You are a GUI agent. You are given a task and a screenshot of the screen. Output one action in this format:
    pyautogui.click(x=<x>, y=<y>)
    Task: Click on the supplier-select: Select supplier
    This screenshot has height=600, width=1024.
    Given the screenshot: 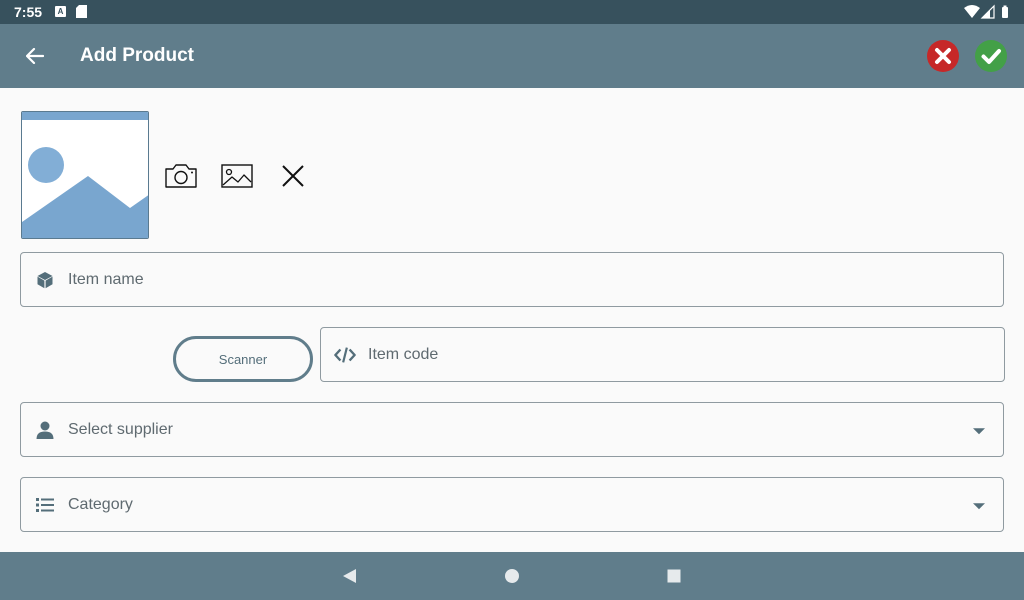 What is the action you would take?
    pyautogui.click(x=512, y=429)
    